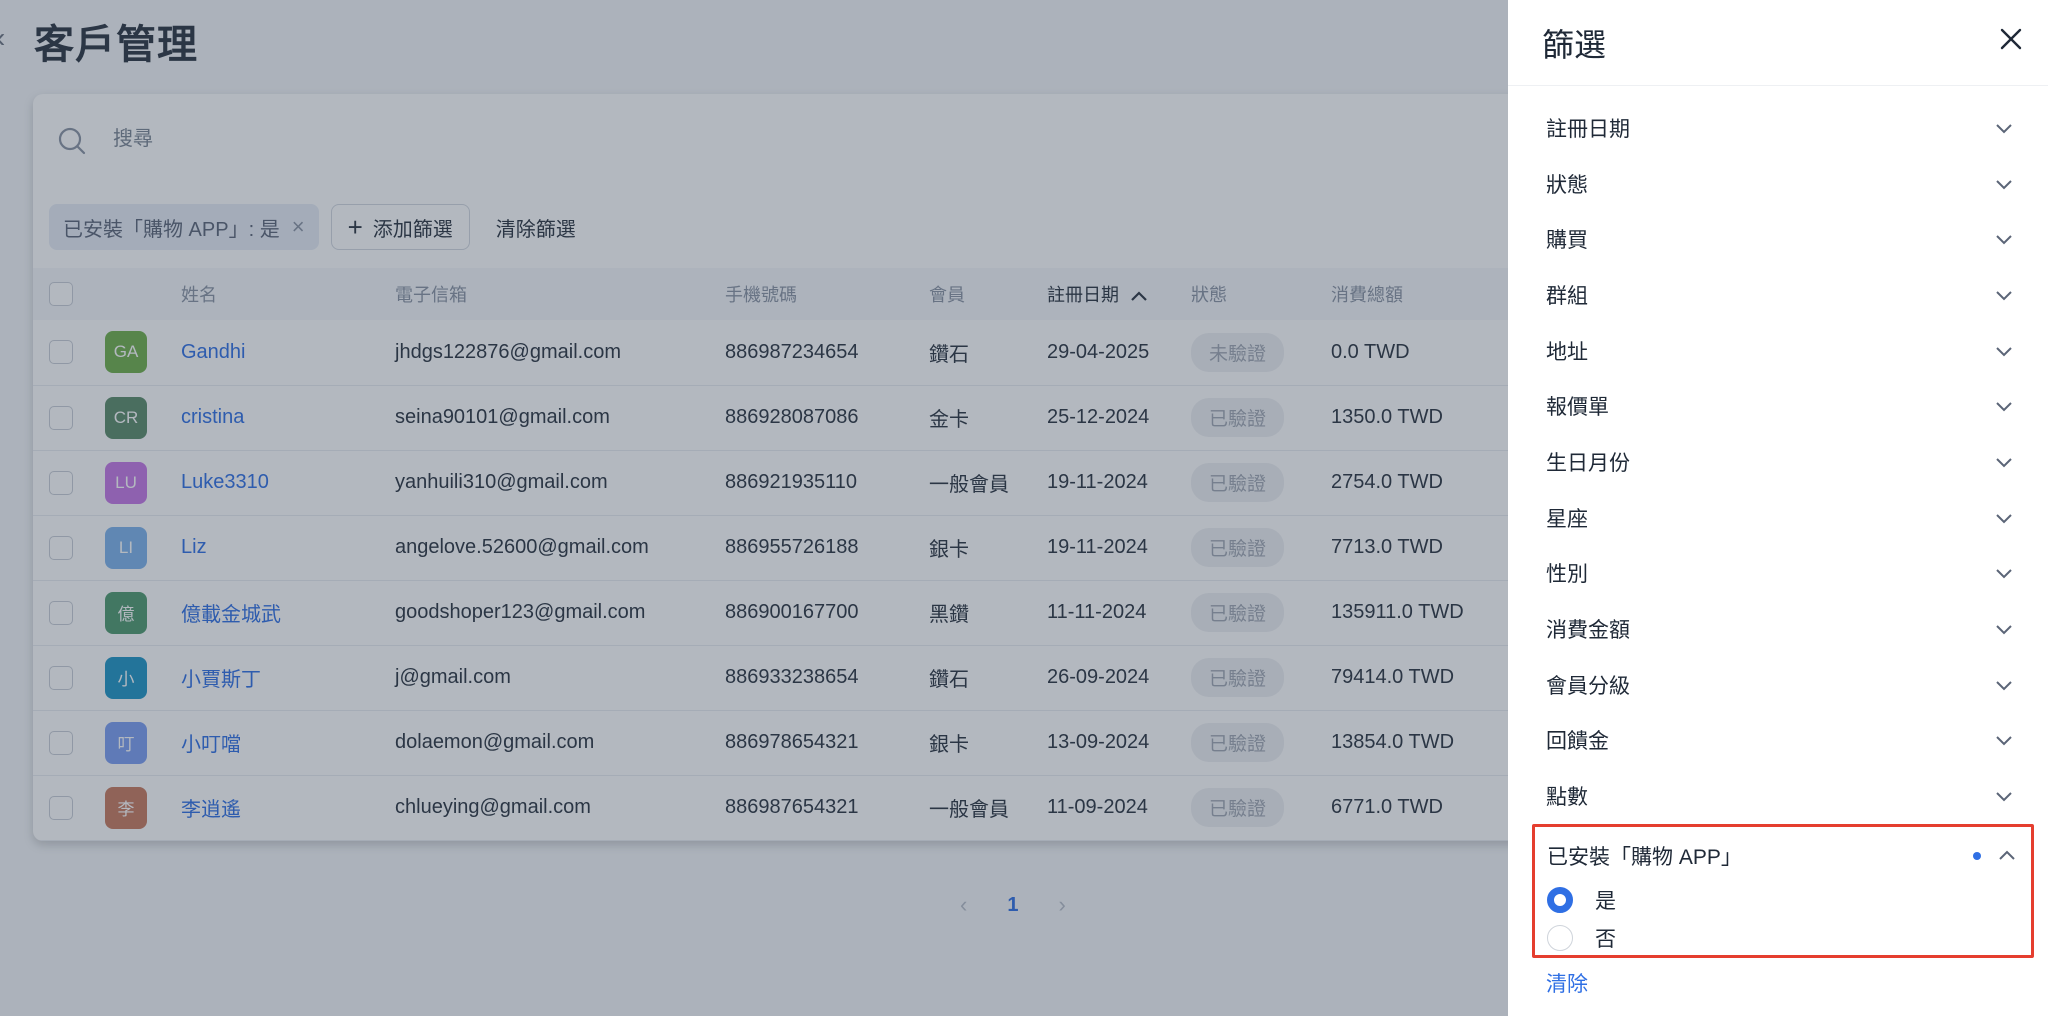 This screenshot has width=2048, height=1016. What do you see at coordinates (1567, 575) in the screenshot?
I see `filter-category-label: 性別` at bounding box center [1567, 575].